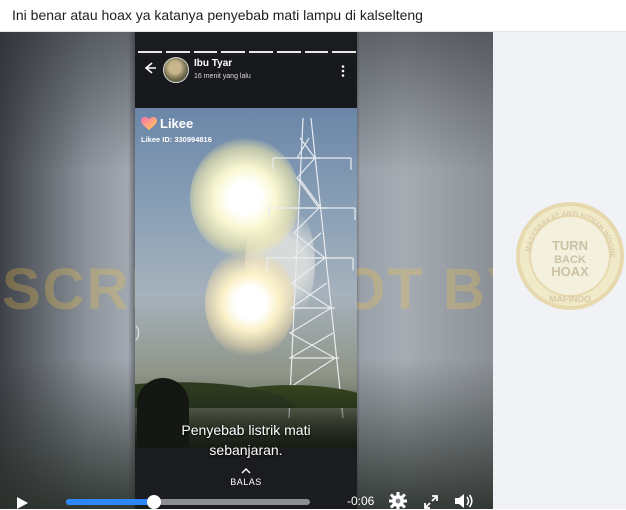 This screenshot has height=510, width=626. Describe the element at coordinates (149, 123) in the screenshot. I see `heart-icon` at that location.